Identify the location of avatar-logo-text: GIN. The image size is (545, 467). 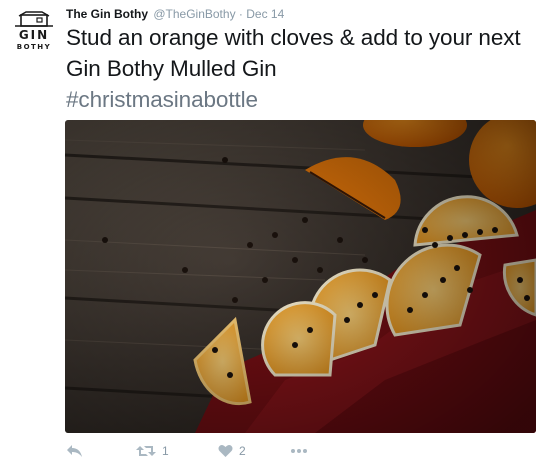
(34, 35).